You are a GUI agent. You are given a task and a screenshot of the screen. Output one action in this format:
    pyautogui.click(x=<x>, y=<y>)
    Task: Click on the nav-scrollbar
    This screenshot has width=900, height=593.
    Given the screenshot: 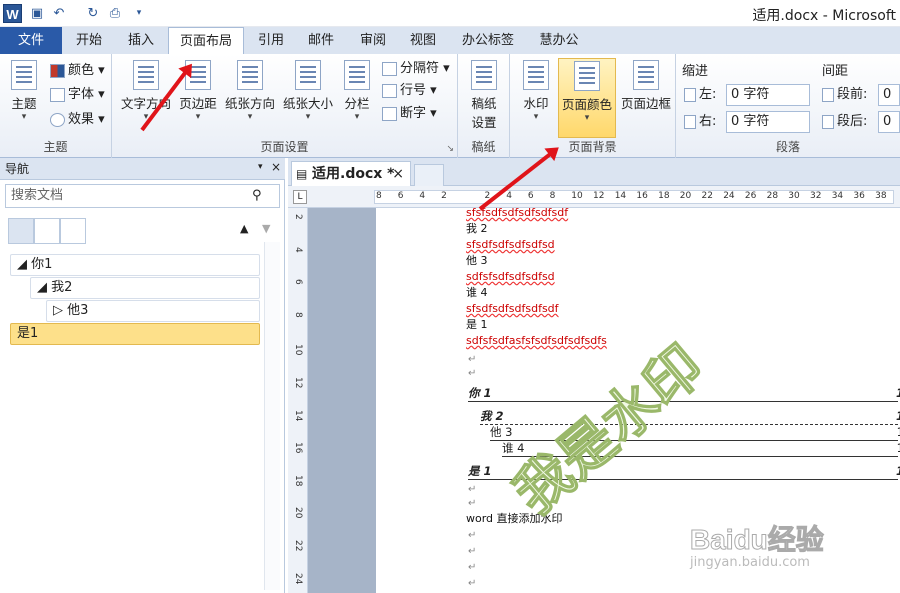 What is the action you would take?
    pyautogui.click(x=272, y=416)
    